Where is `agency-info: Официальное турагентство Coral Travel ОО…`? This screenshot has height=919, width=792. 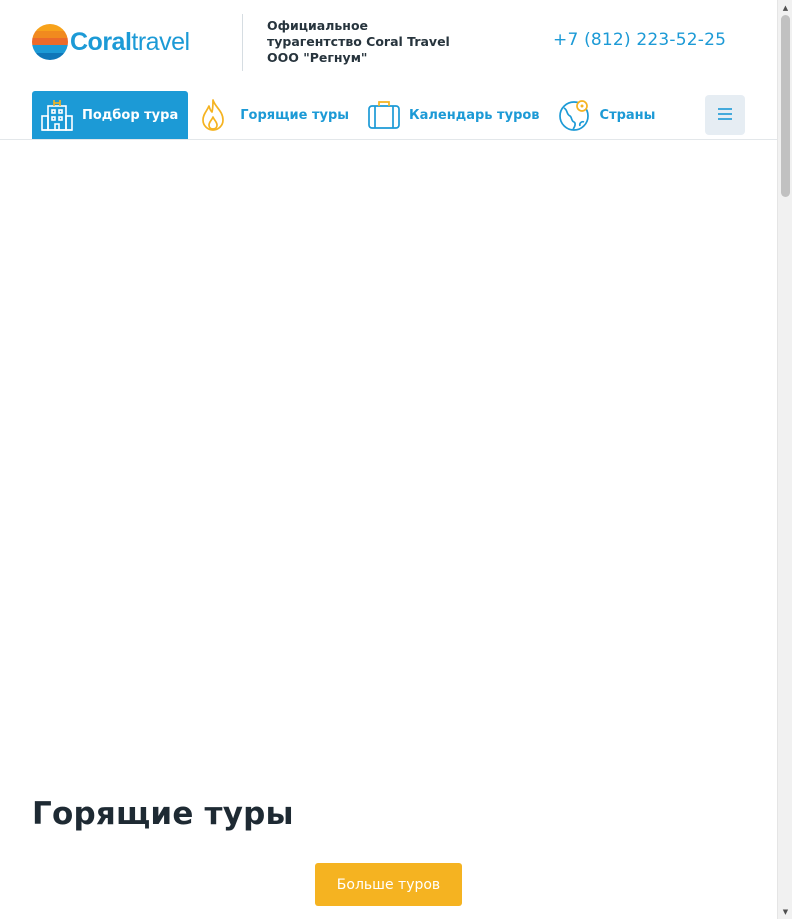 agency-info: Официальное турагентство Coral Travel ОО… is located at coordinates (367, 42).